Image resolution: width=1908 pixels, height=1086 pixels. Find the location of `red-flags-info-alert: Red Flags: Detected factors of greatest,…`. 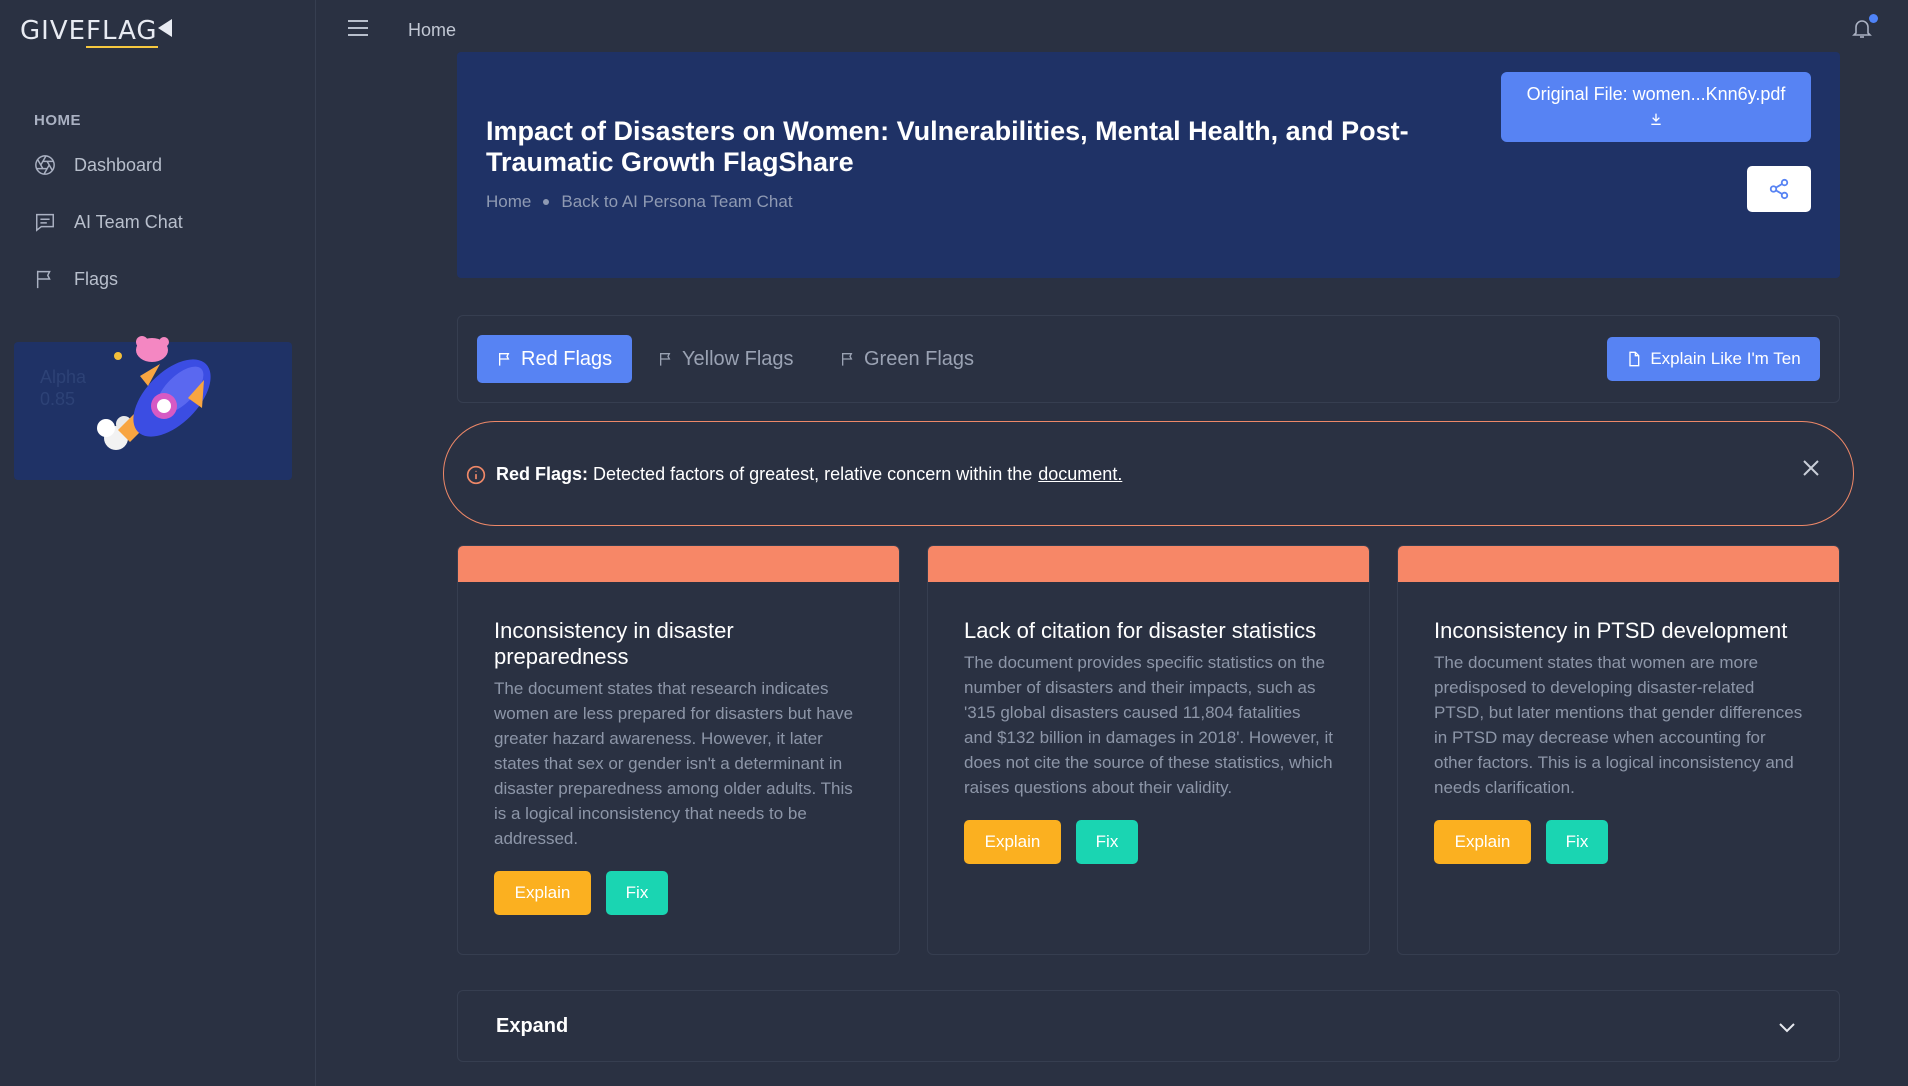

red-flags-info-alert: Red Flags: Detected factors of greatest,… is located at coordinates (1148, 473).